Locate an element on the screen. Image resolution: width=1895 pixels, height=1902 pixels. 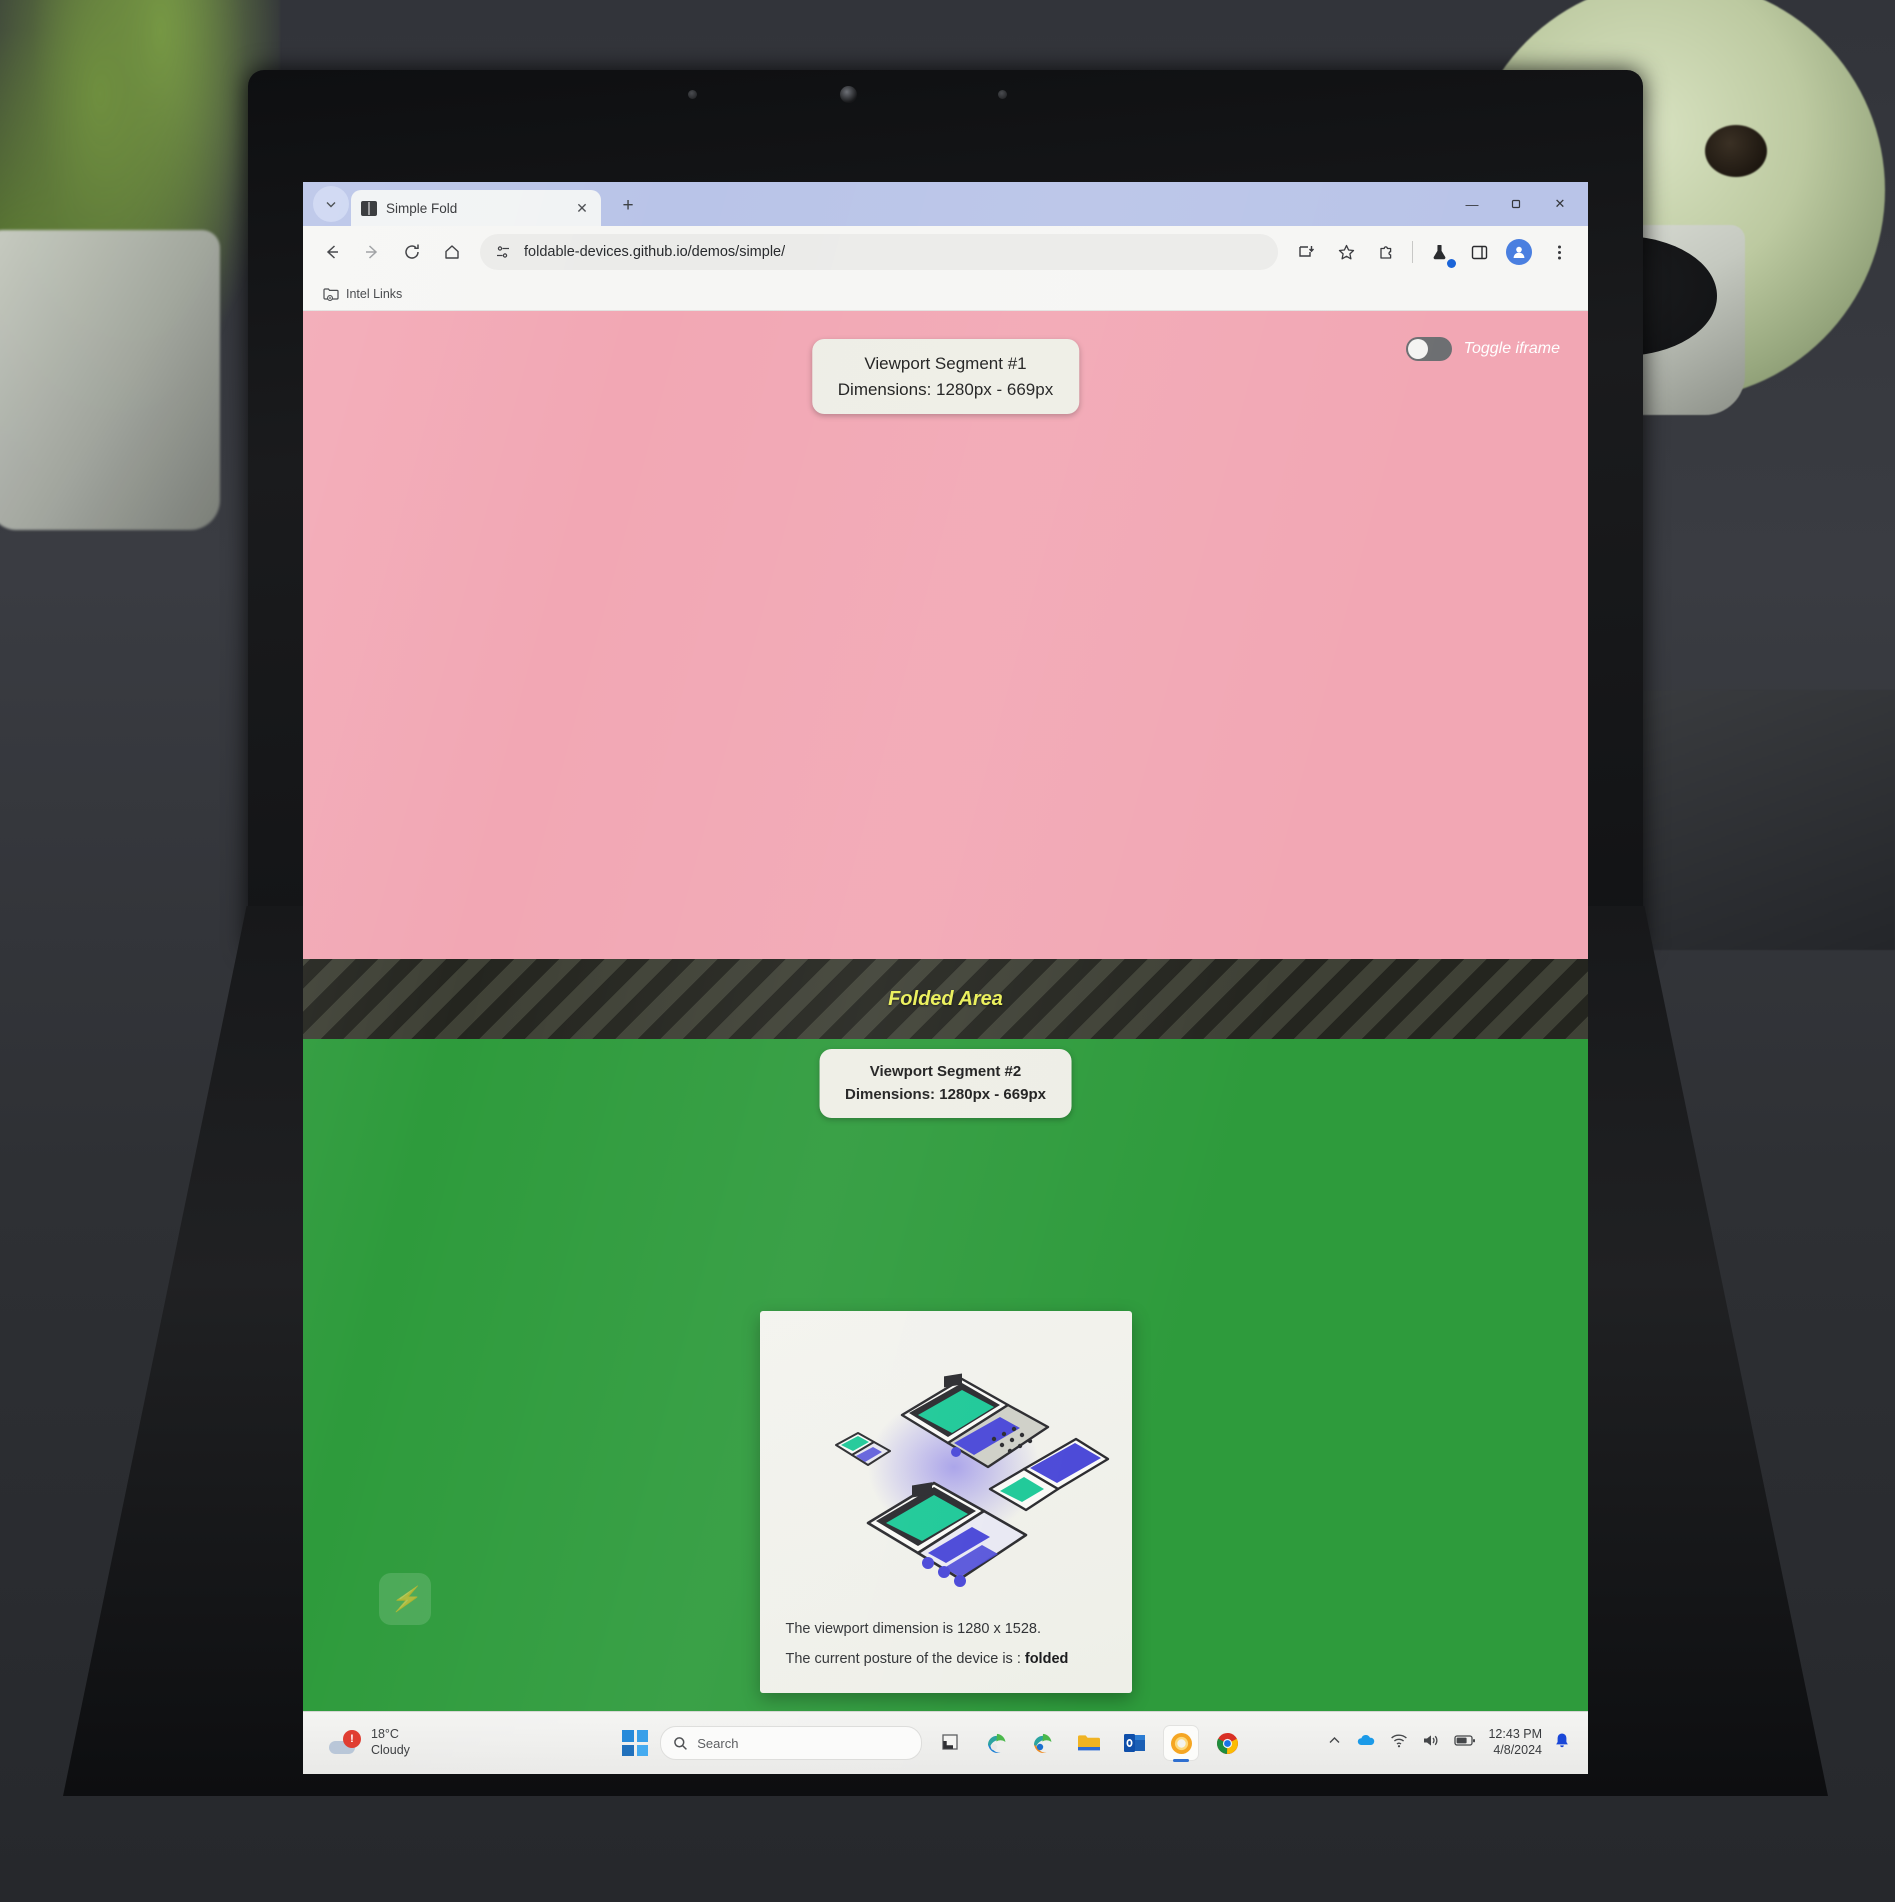
chevron-down-icon is located at coordinates (331, 205).